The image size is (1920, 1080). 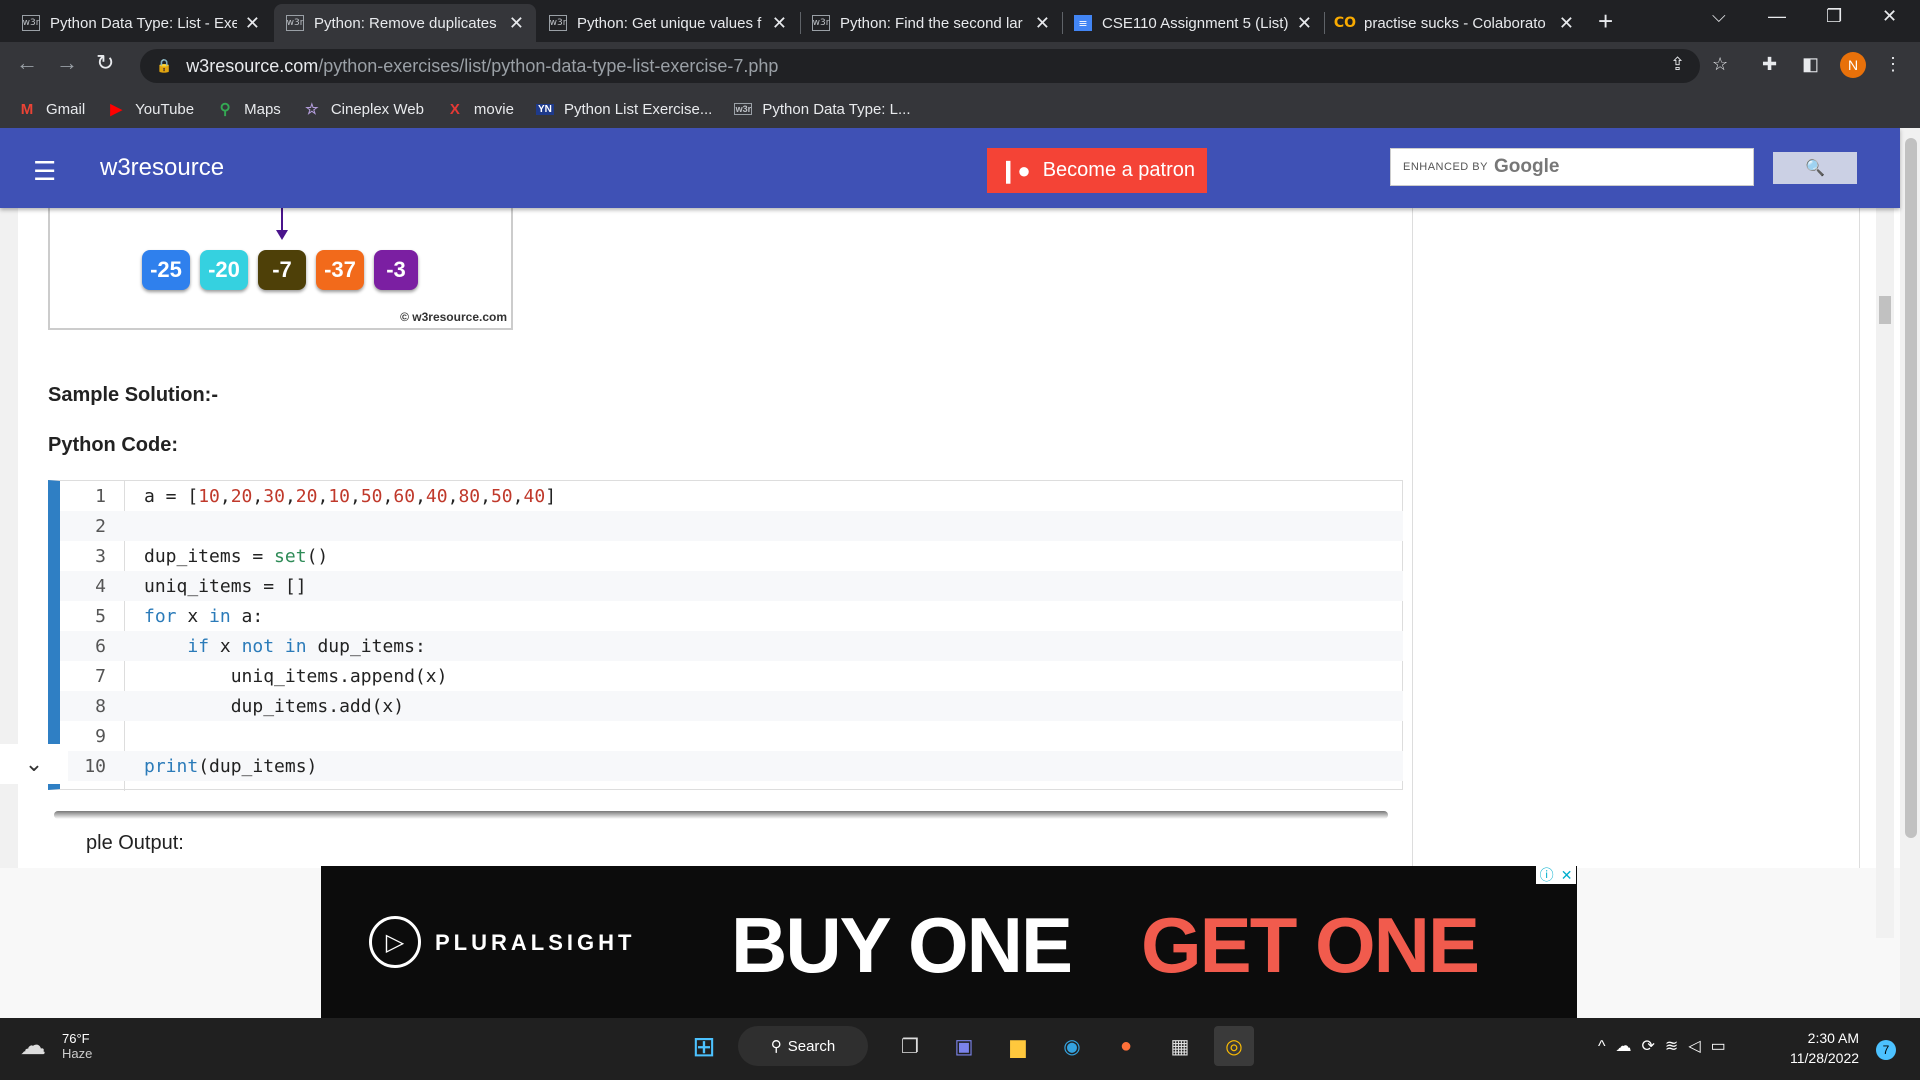 What do you see at coordinates (396, 270) in the screenshot?
I see `list-value-chip: -3` at bounding box center [396, 270].